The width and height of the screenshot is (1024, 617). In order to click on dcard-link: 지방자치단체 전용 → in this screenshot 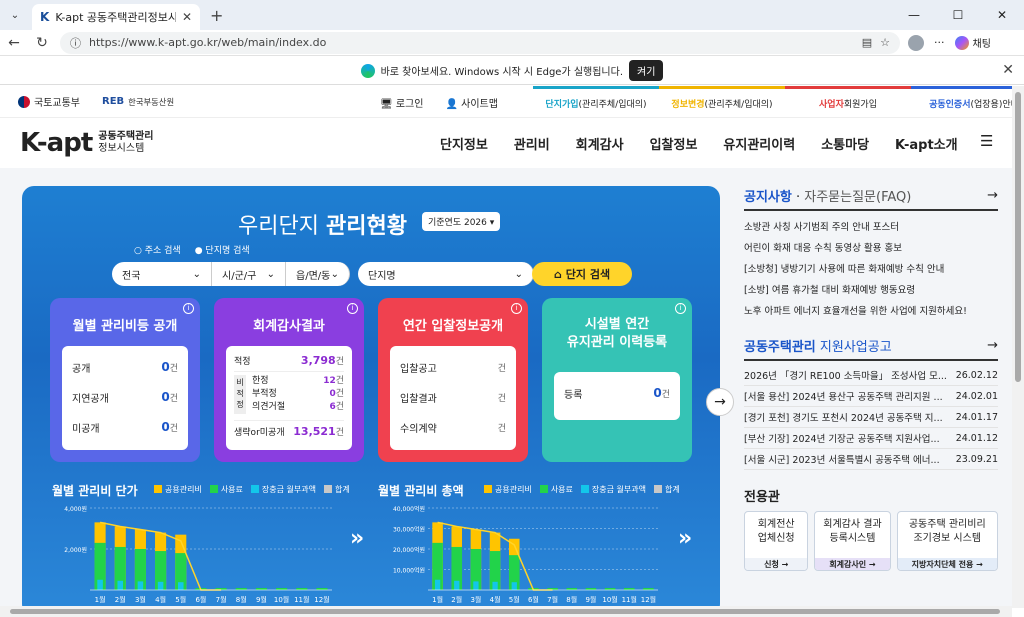, I will do `click(947, 564)`.